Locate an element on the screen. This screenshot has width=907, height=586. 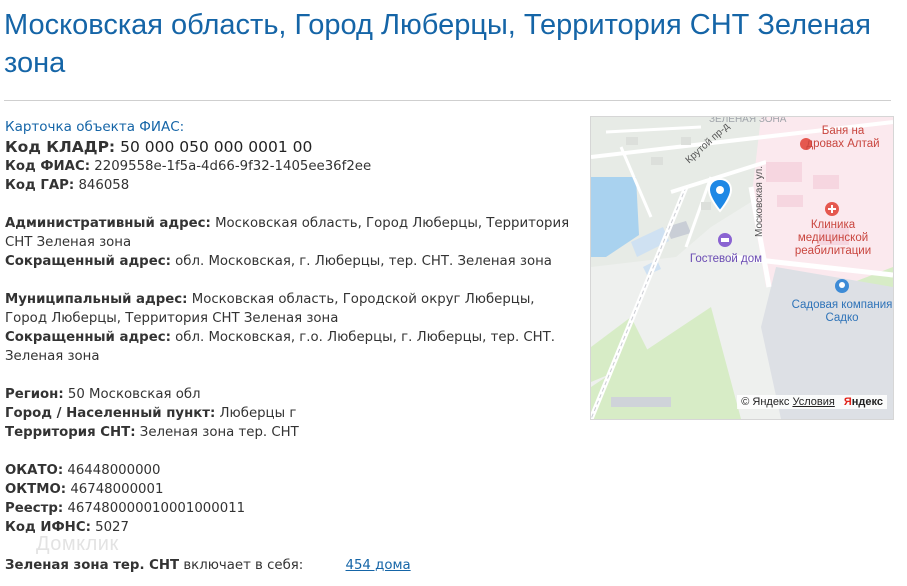
map-label-clinic: Клиника медицинской реабилитации is located at coordinates (833, 238).